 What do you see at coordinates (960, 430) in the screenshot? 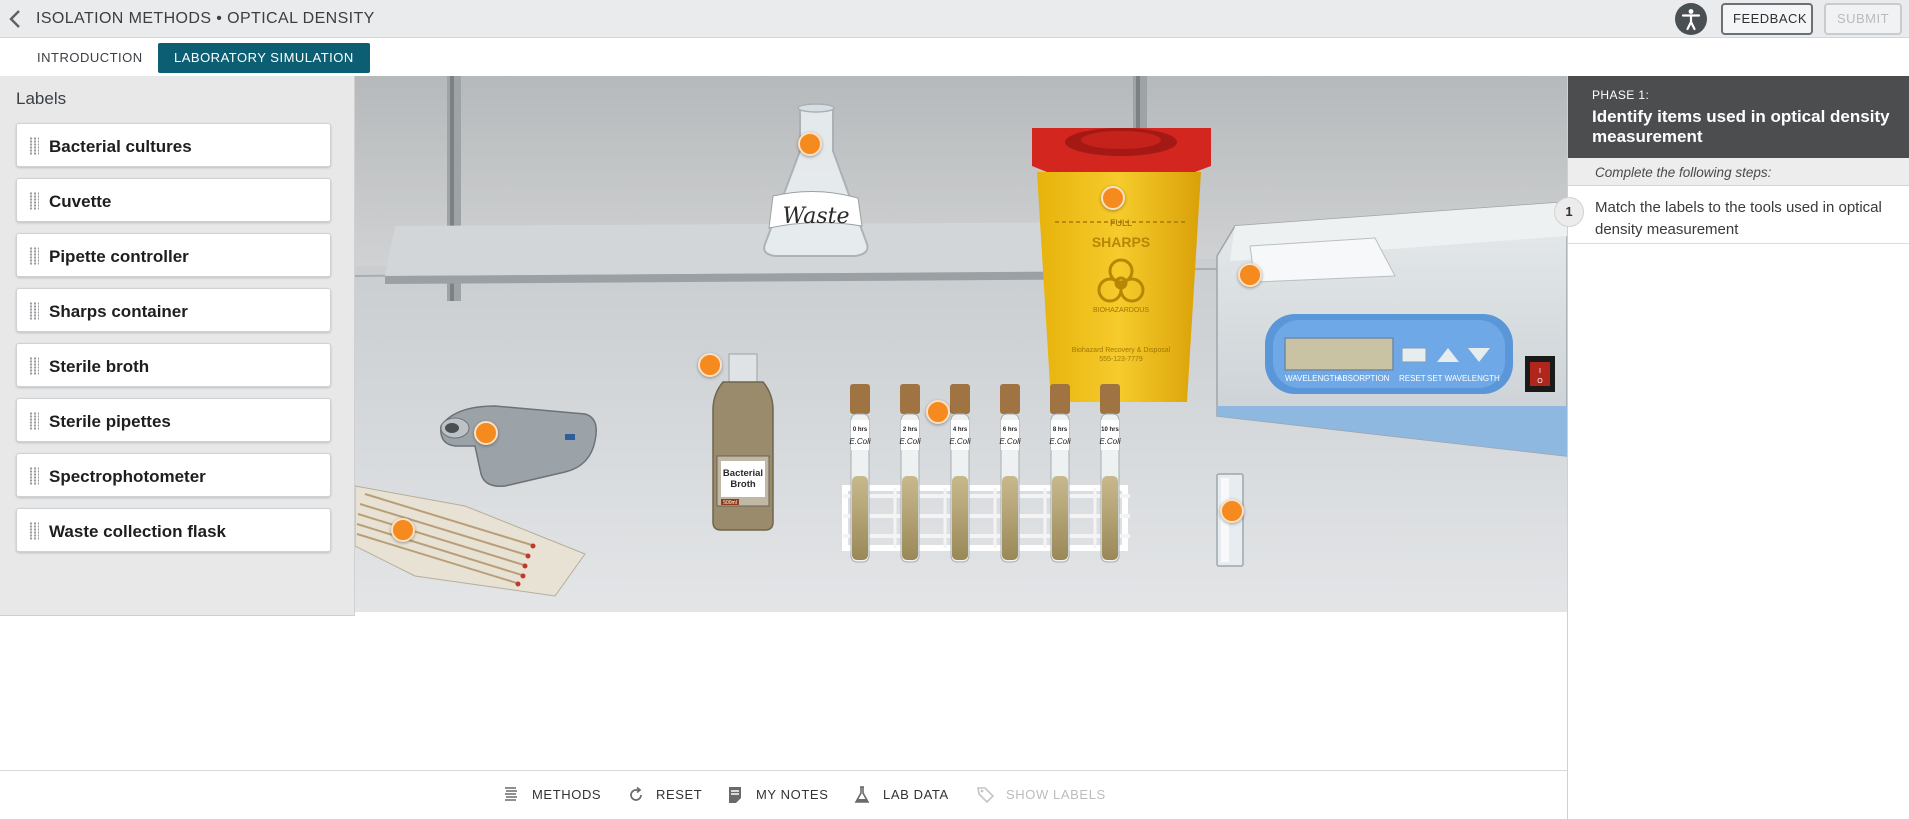
I see `tube-label-time: 4 hrs` at bounding box center [960, 430].